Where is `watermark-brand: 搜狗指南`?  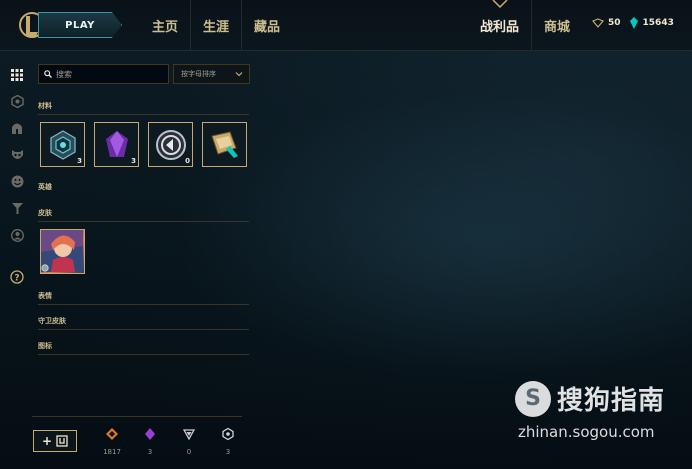 watermark-brand: 搜狗指南 is located at coordinates (611, 401).